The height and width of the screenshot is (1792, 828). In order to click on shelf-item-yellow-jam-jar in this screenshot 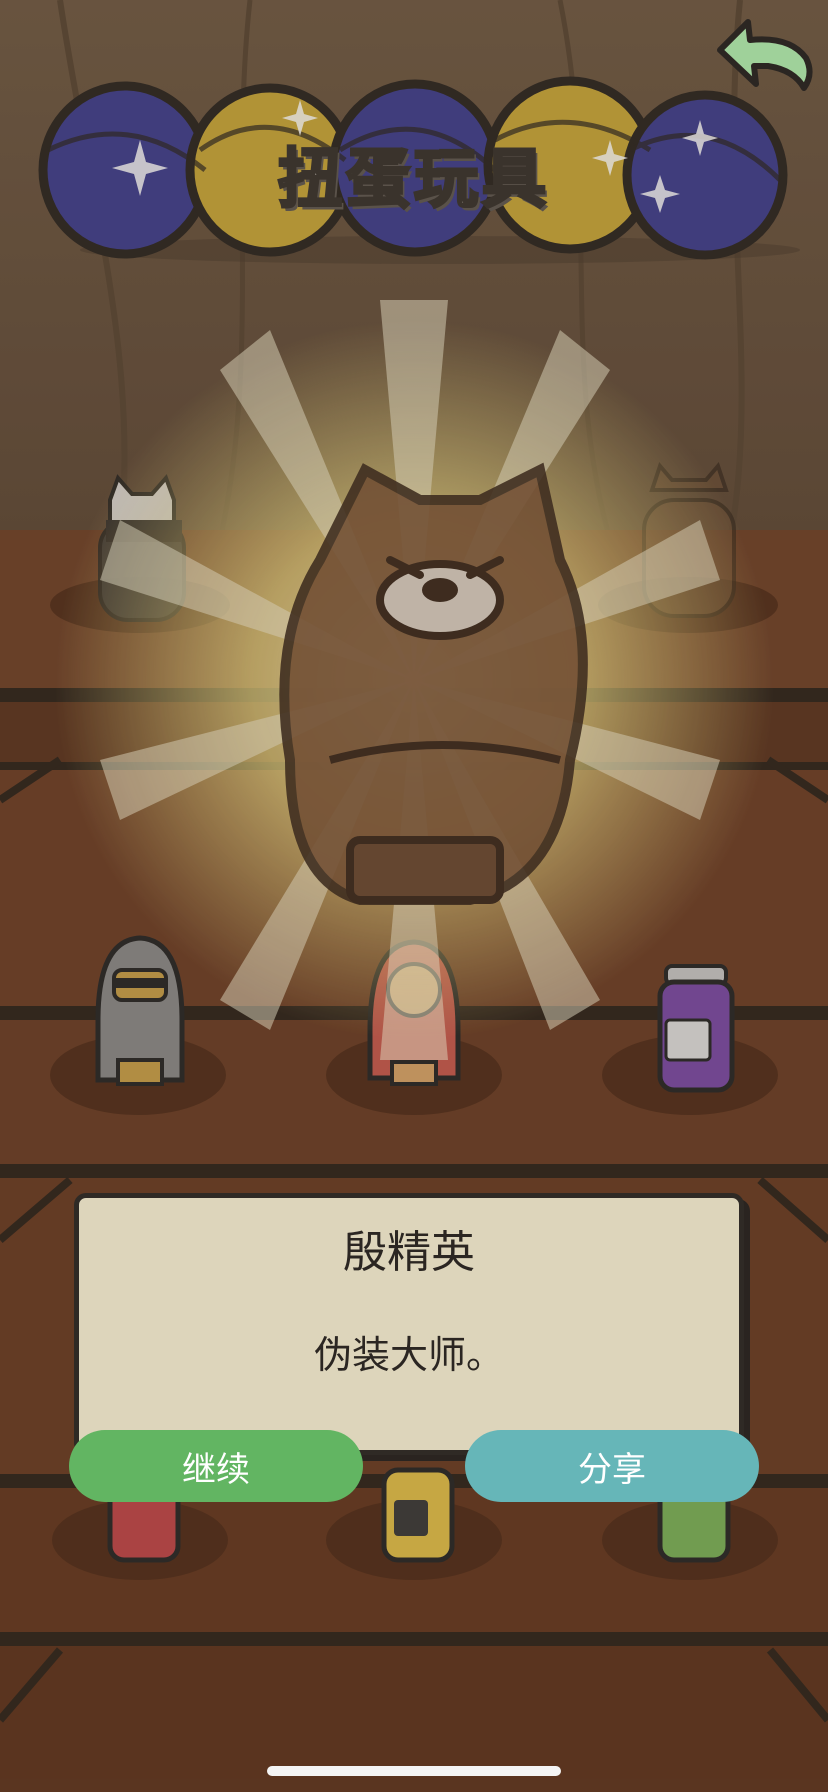, I will do `click(418, 1515)`.